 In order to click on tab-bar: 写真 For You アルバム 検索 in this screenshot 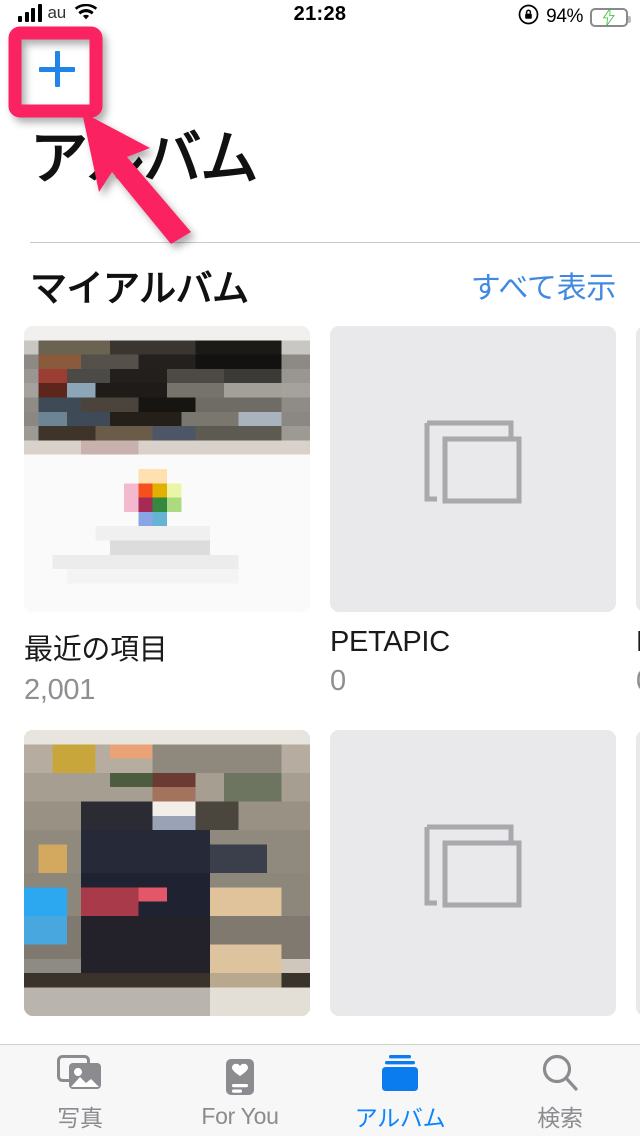, I will do `click(320, 1090)`.